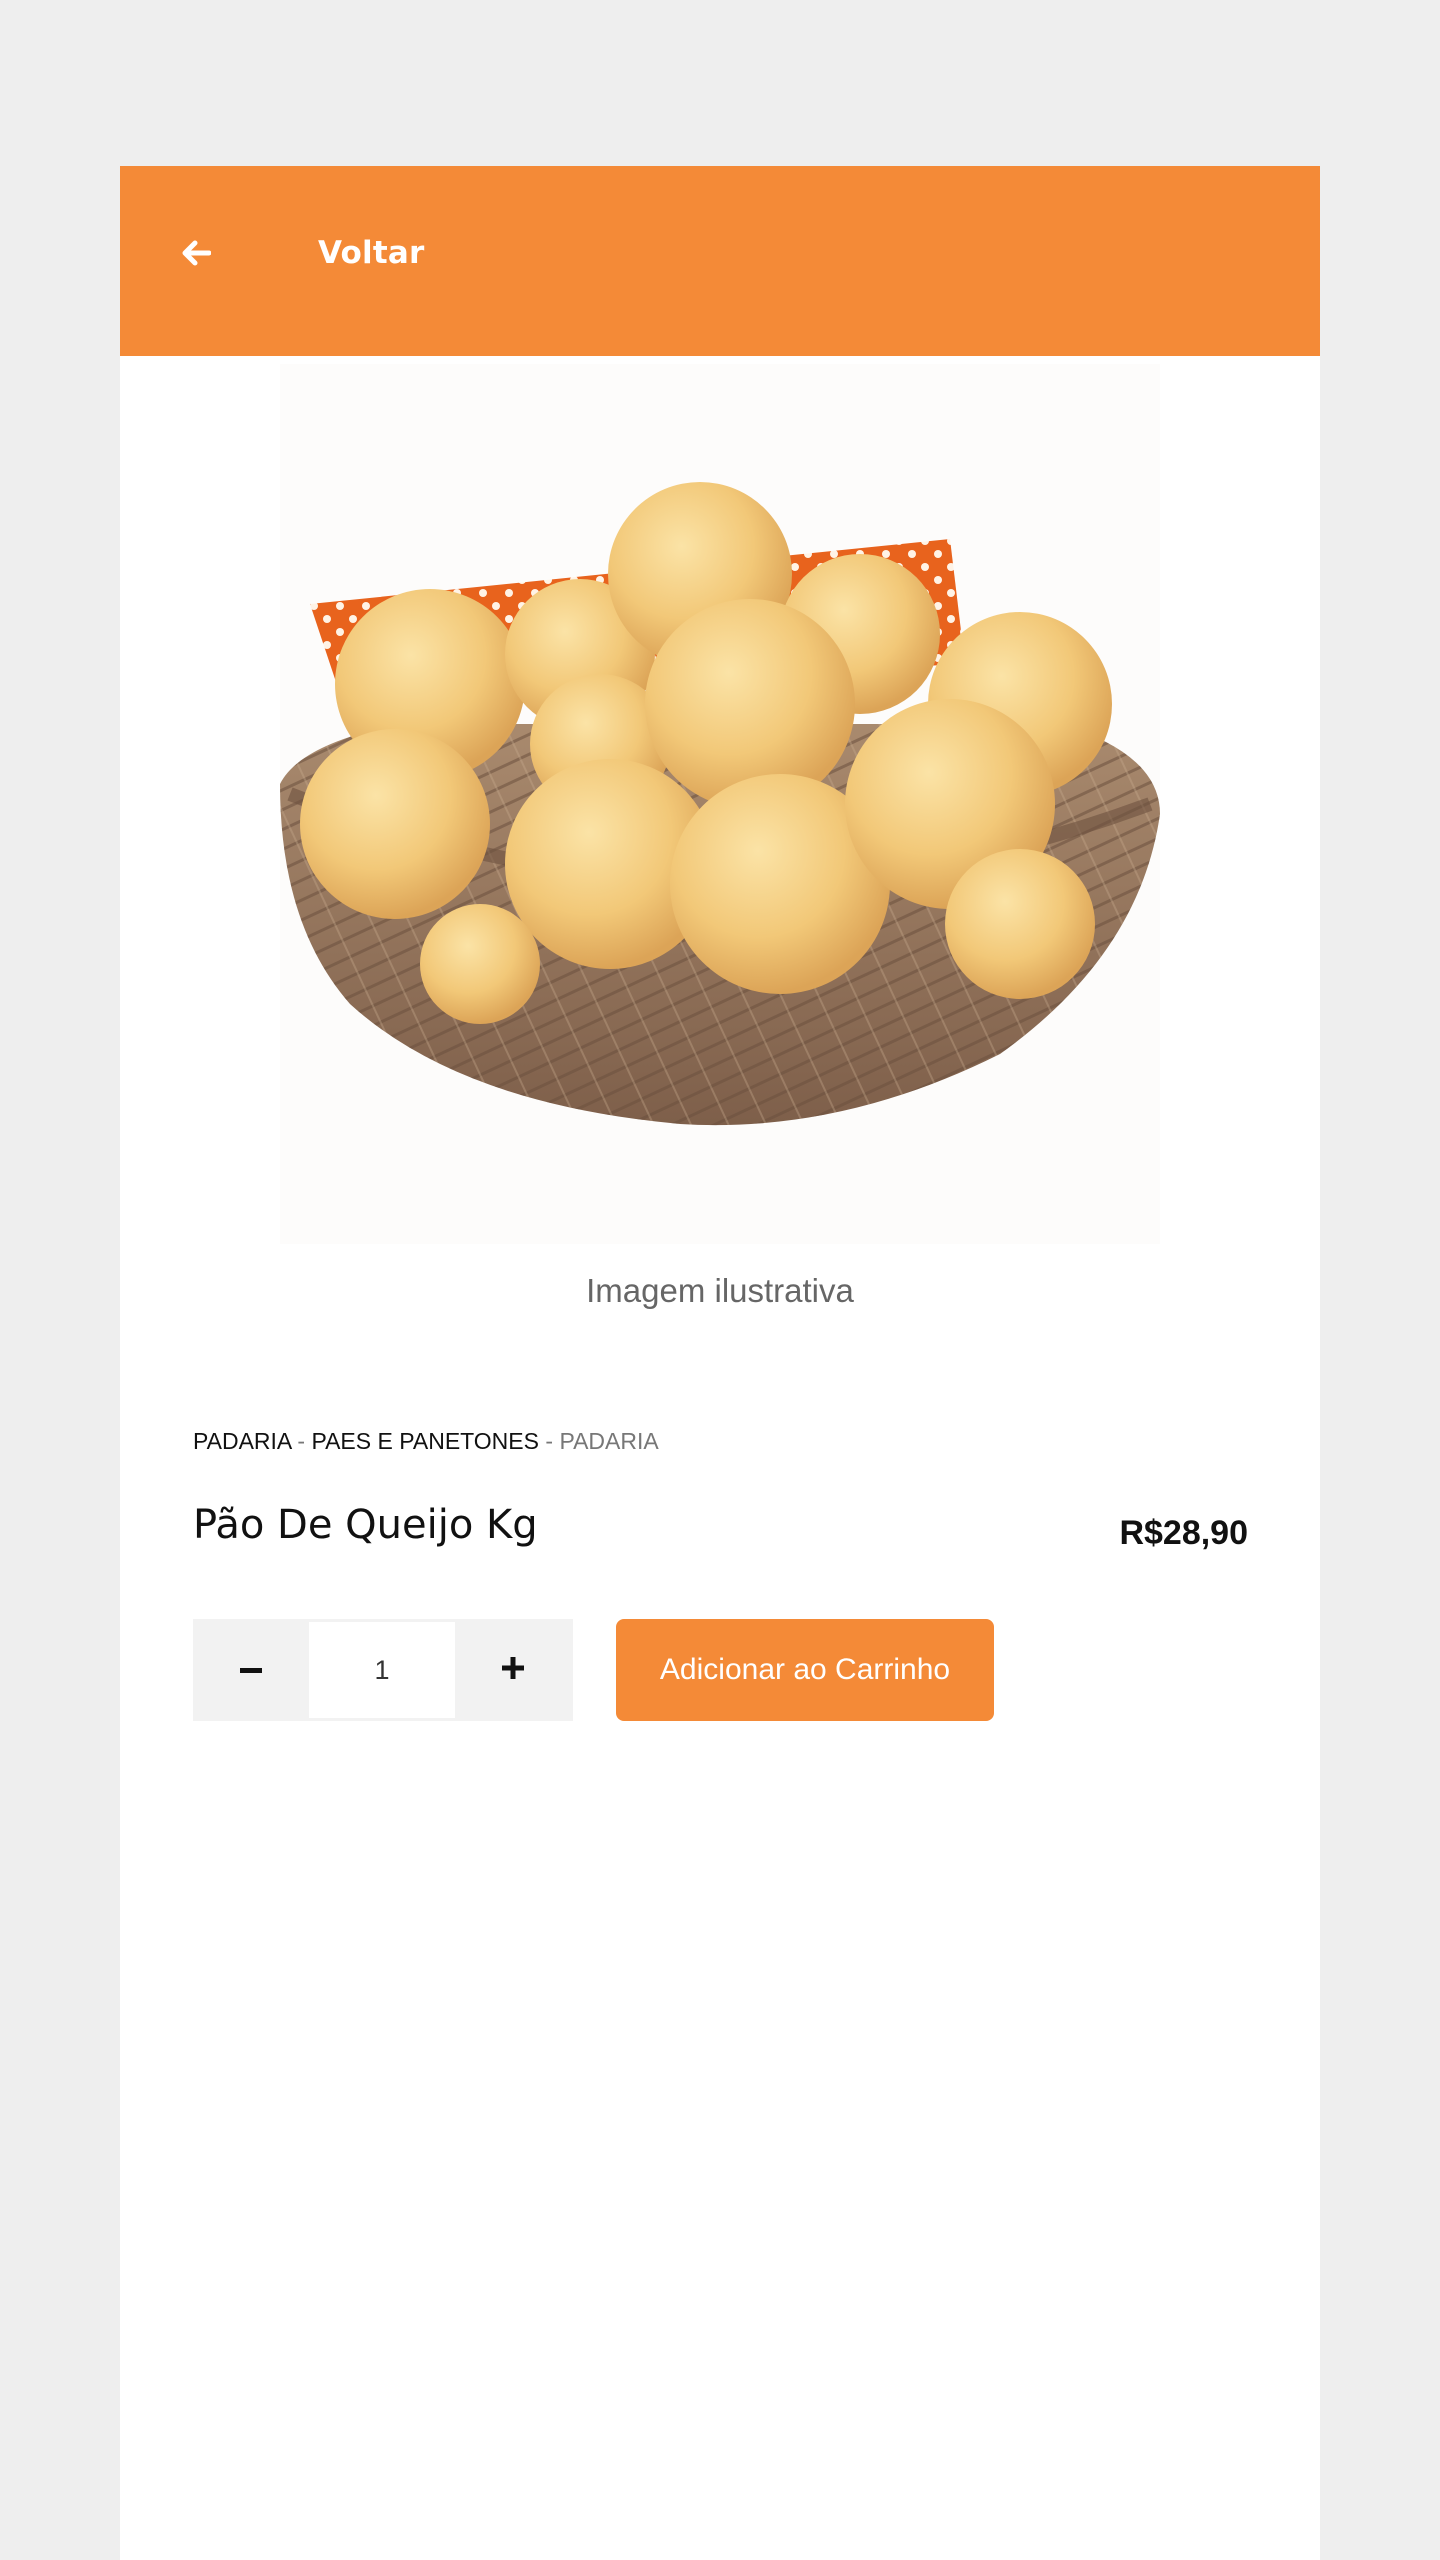 This screenshot has height=2560, width=1440. I want to click on breadcrumb-category: PAES E PANETONES, so click(425, 1441).